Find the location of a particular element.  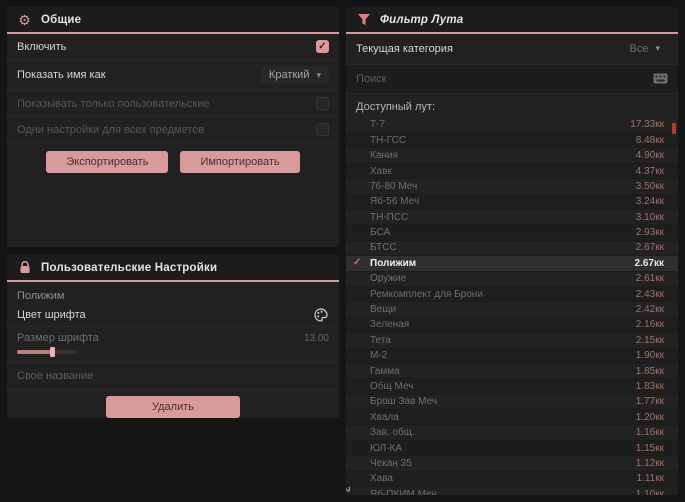

loot-item-value: 2.43кк is located at coordinates (649, 294).